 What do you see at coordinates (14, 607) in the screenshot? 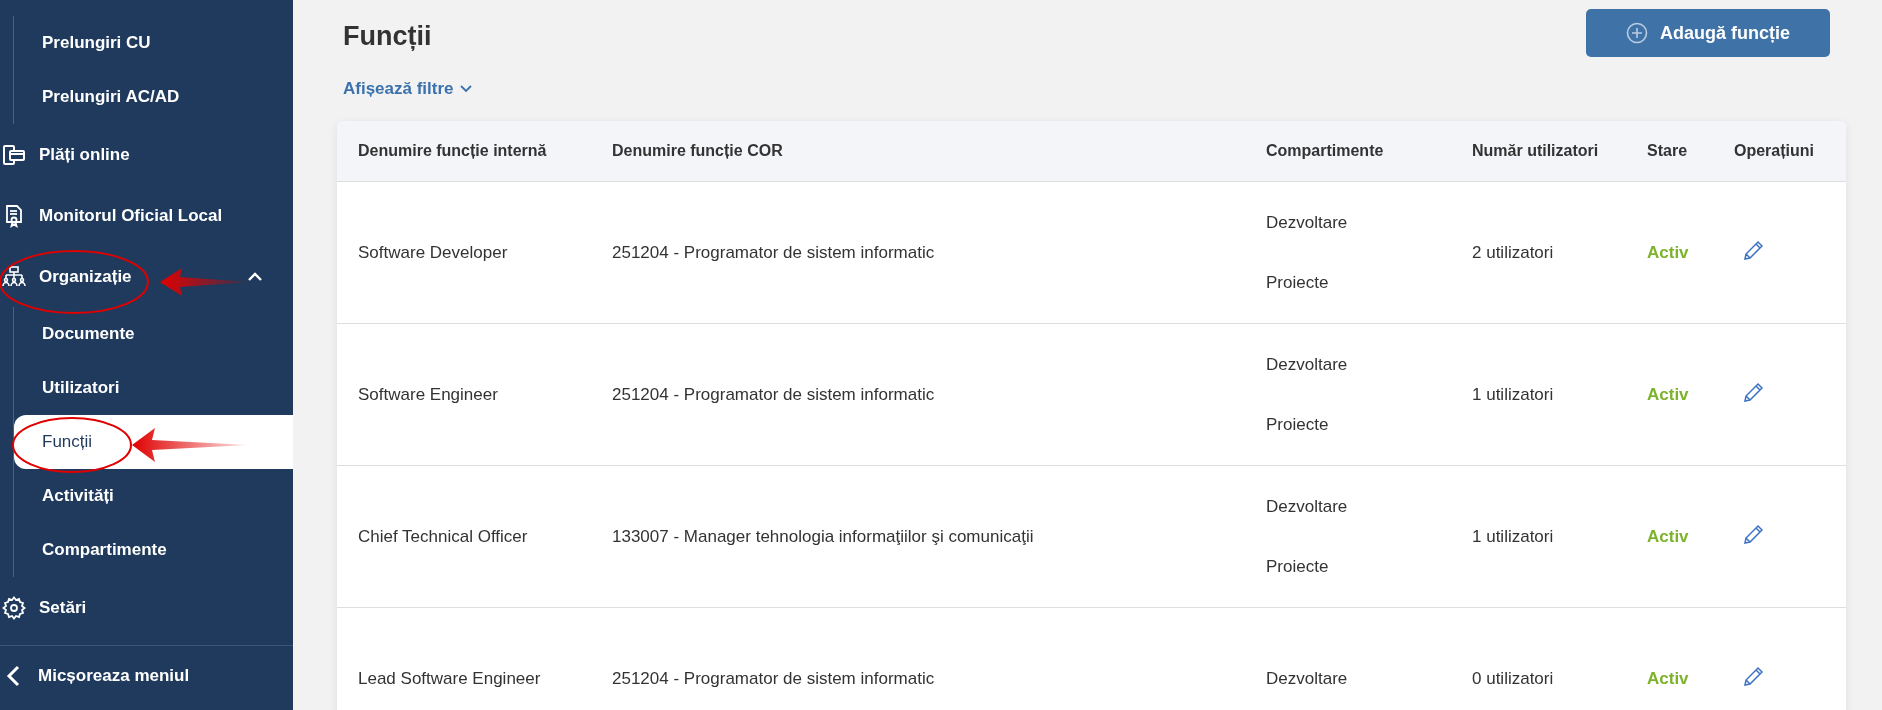
I see `settings-icon` at bounding box center [14, 607].